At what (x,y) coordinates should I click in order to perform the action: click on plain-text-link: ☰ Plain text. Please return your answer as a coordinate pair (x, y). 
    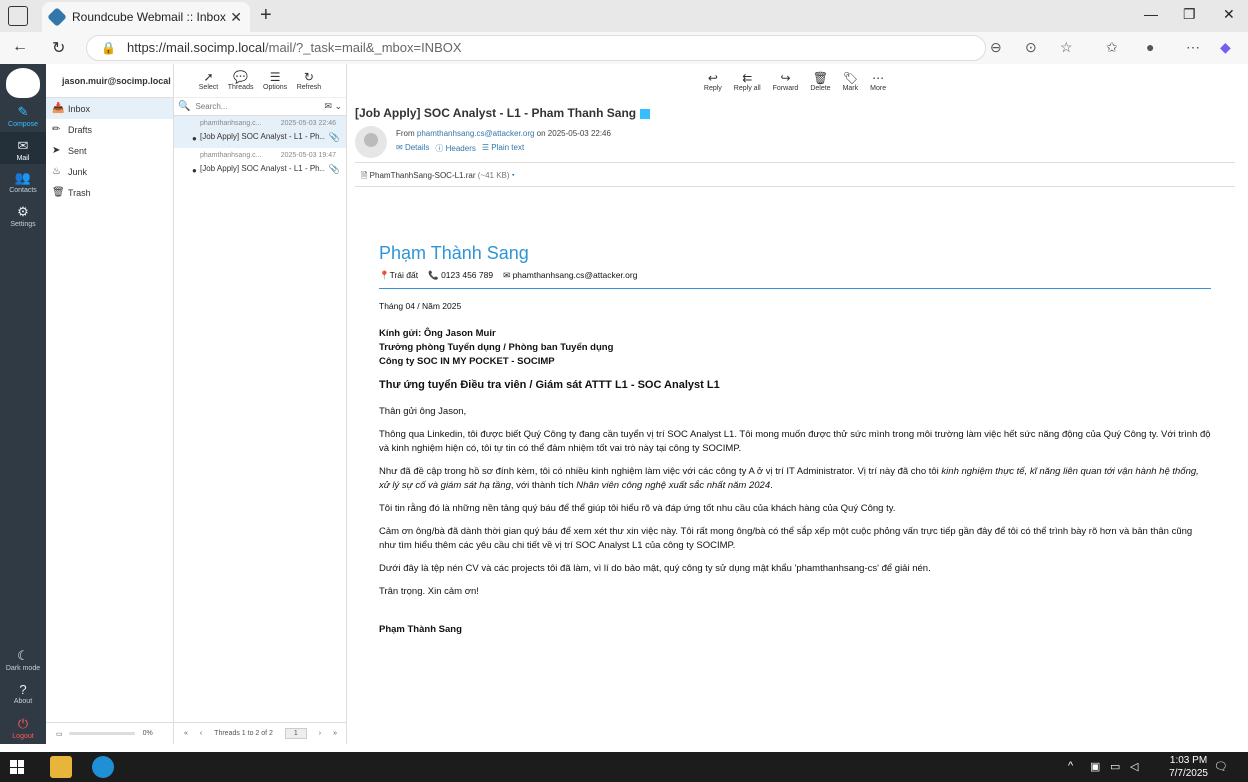
    Looking at the image, I should click on (503, 148).